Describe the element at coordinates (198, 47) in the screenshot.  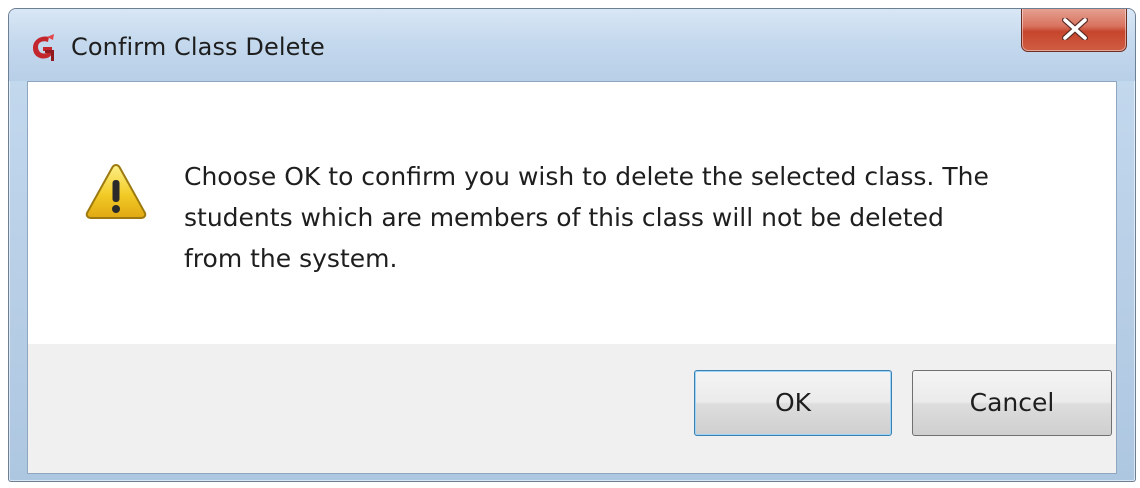
I see `window-title: Confirm Class Delete` at that location.